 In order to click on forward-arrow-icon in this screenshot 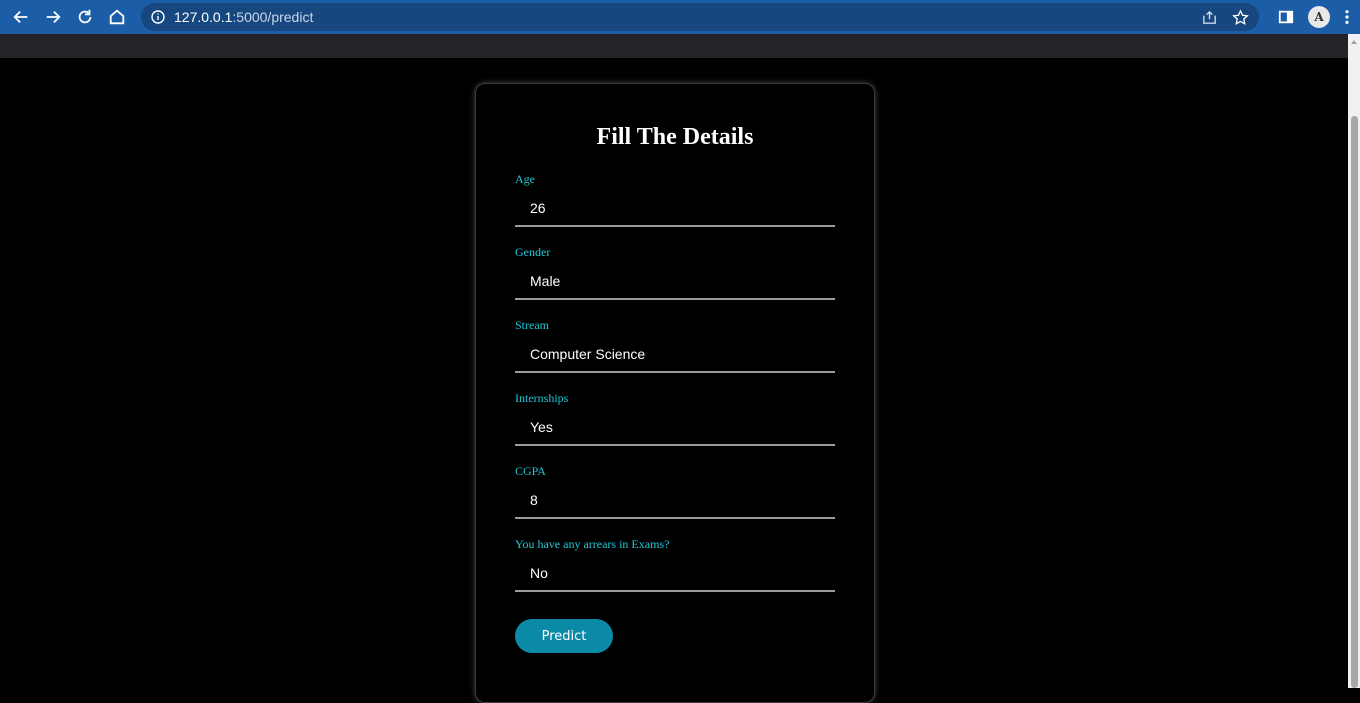, I will do `click(53, 17)`.